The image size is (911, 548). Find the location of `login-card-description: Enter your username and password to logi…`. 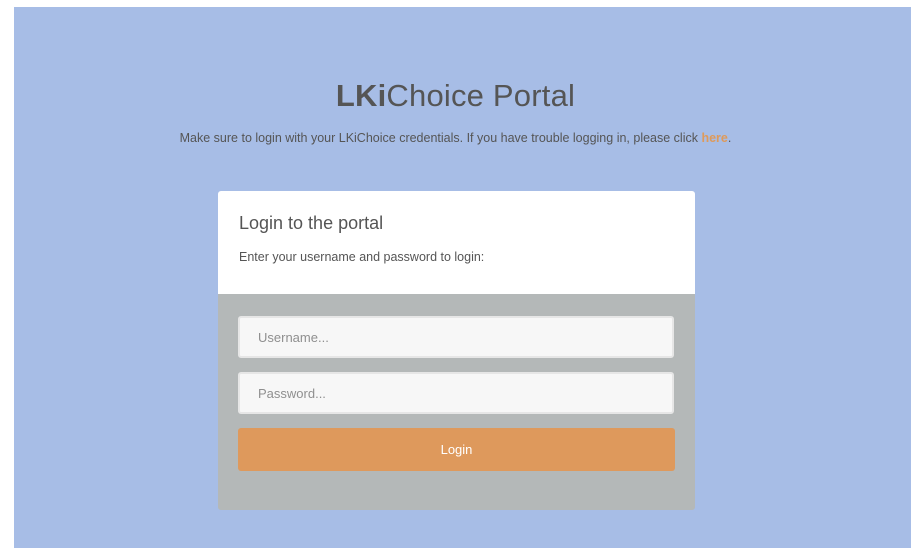

login-card-description: Enter your username and password to logi… is located at coordinates (362, 257).